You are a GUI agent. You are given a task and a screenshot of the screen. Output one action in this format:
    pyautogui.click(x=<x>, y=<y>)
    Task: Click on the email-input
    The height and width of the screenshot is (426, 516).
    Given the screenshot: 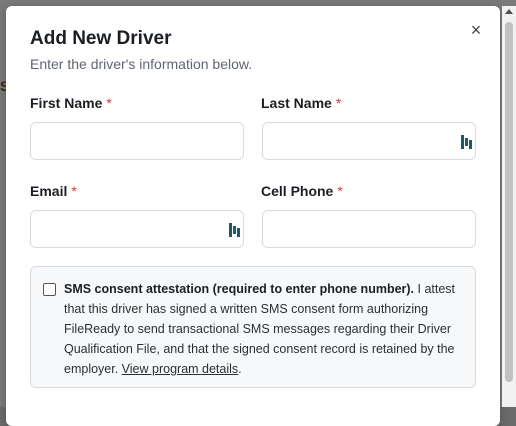 What is the action you would take?
    pyautogui.click(x=137, y=229)
    